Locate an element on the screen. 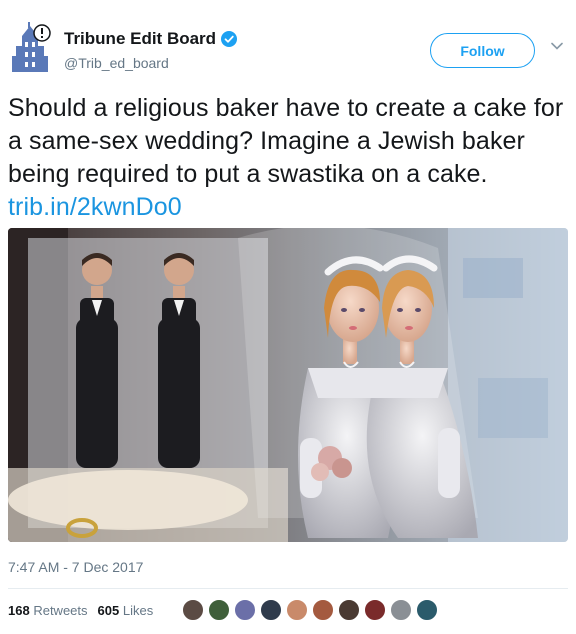 The width and height of the screenshot is (576, 634). likes-count: 605 is located at coordinates (108, 610).